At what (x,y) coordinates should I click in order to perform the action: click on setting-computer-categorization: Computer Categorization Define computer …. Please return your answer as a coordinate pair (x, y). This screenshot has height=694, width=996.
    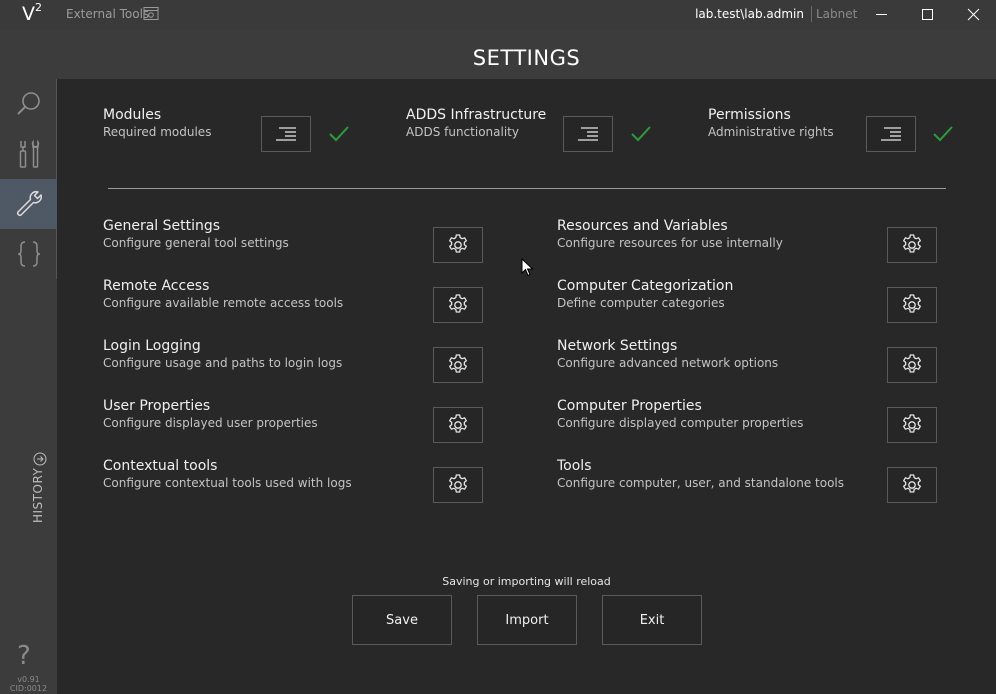
    Looking at the image, I should click on (645, 294).